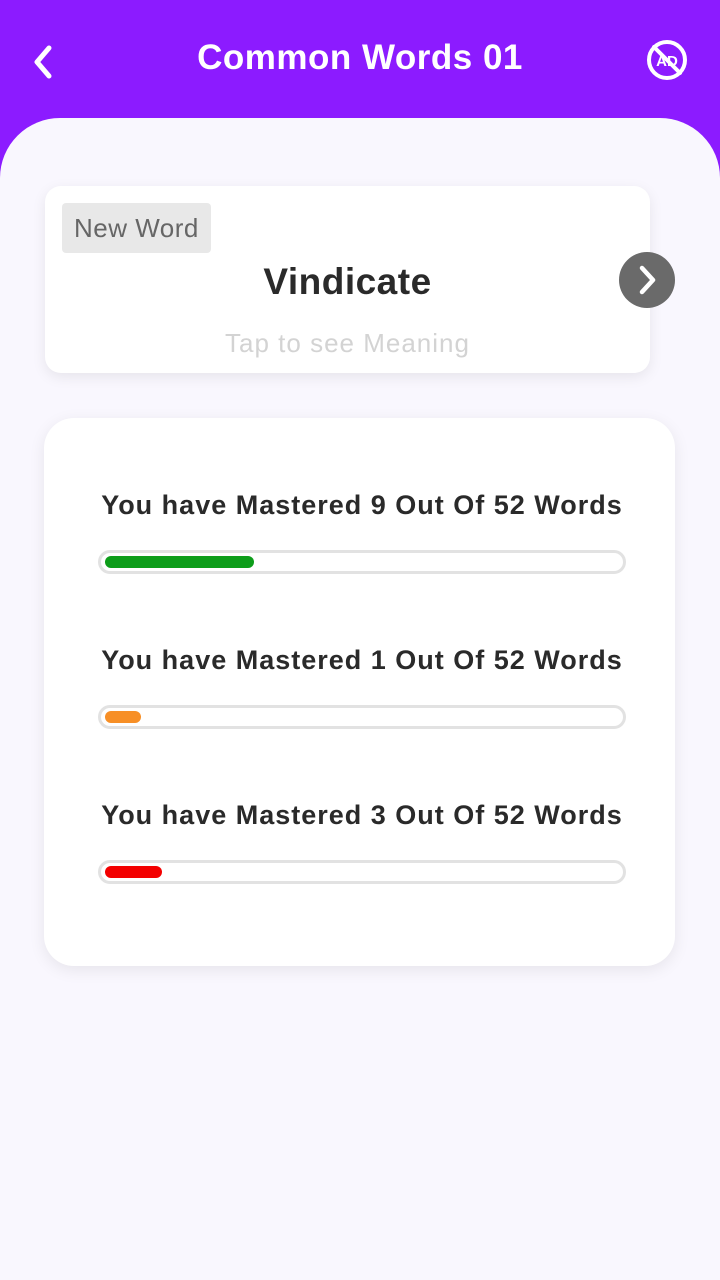  Describe the element at coordinates (362, 687) in the screenshot. I see `progress-item: You have Mastered 1 Out Of 52 Words` at that location.